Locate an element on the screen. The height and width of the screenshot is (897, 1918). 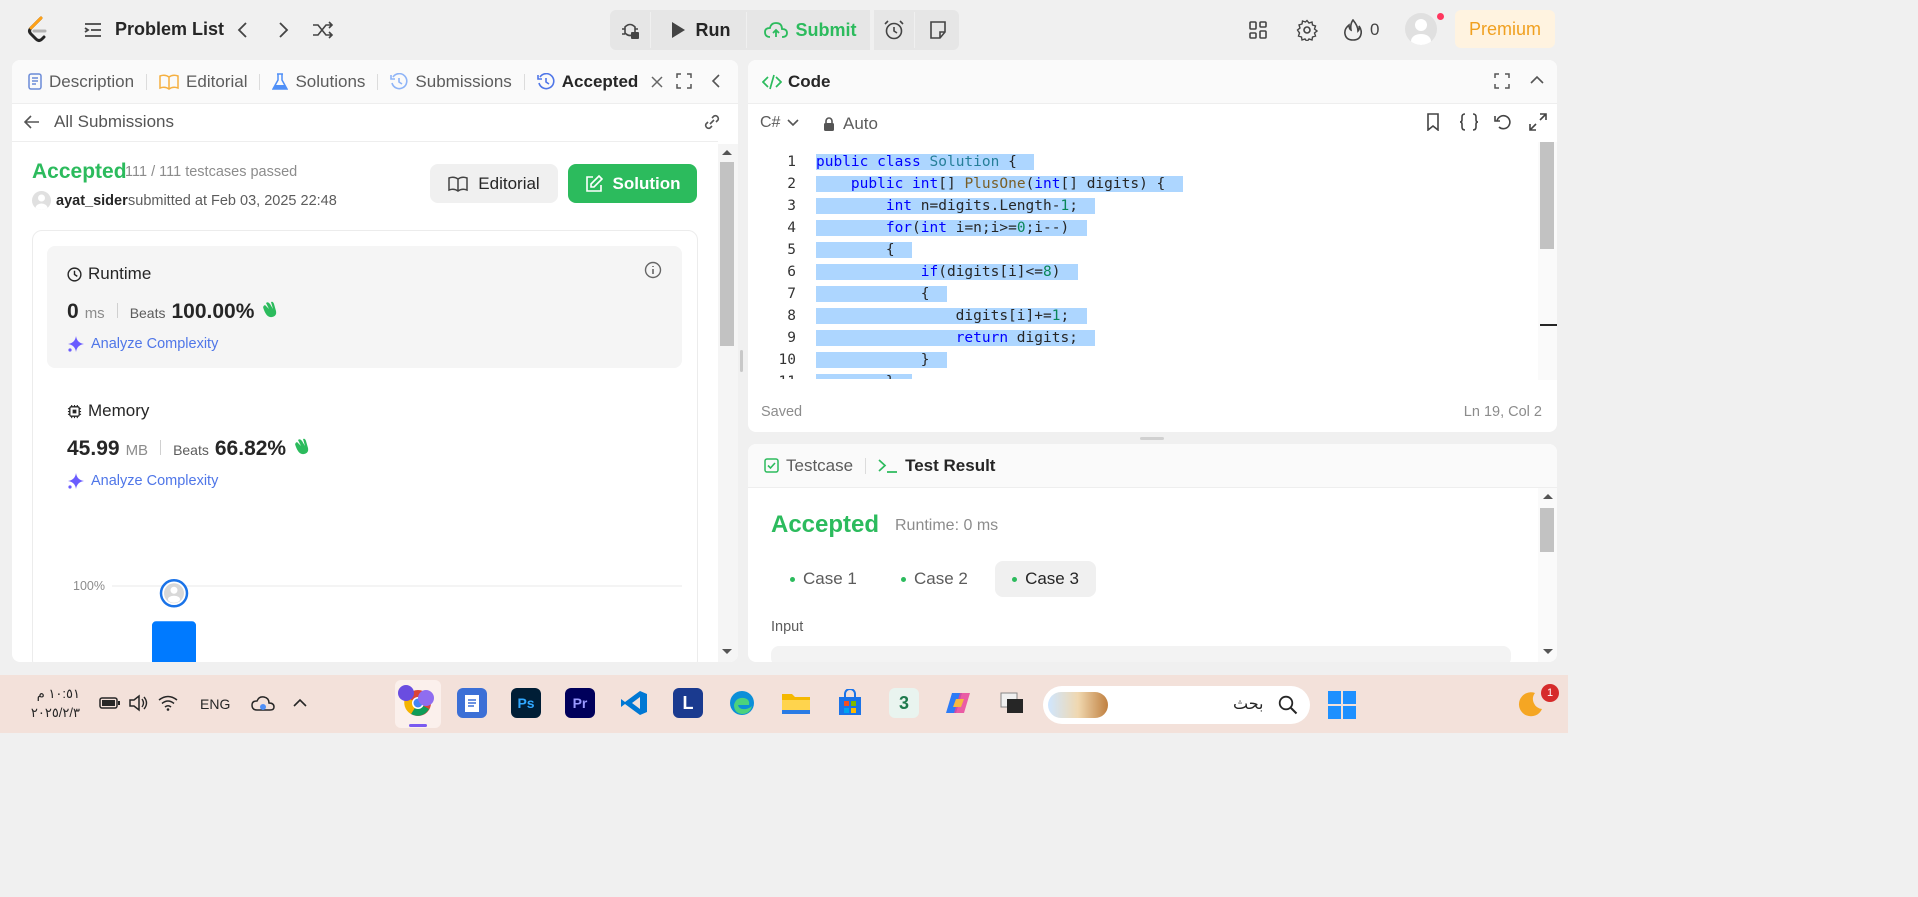
sparkle-icon is located at coordinates (76, 481).